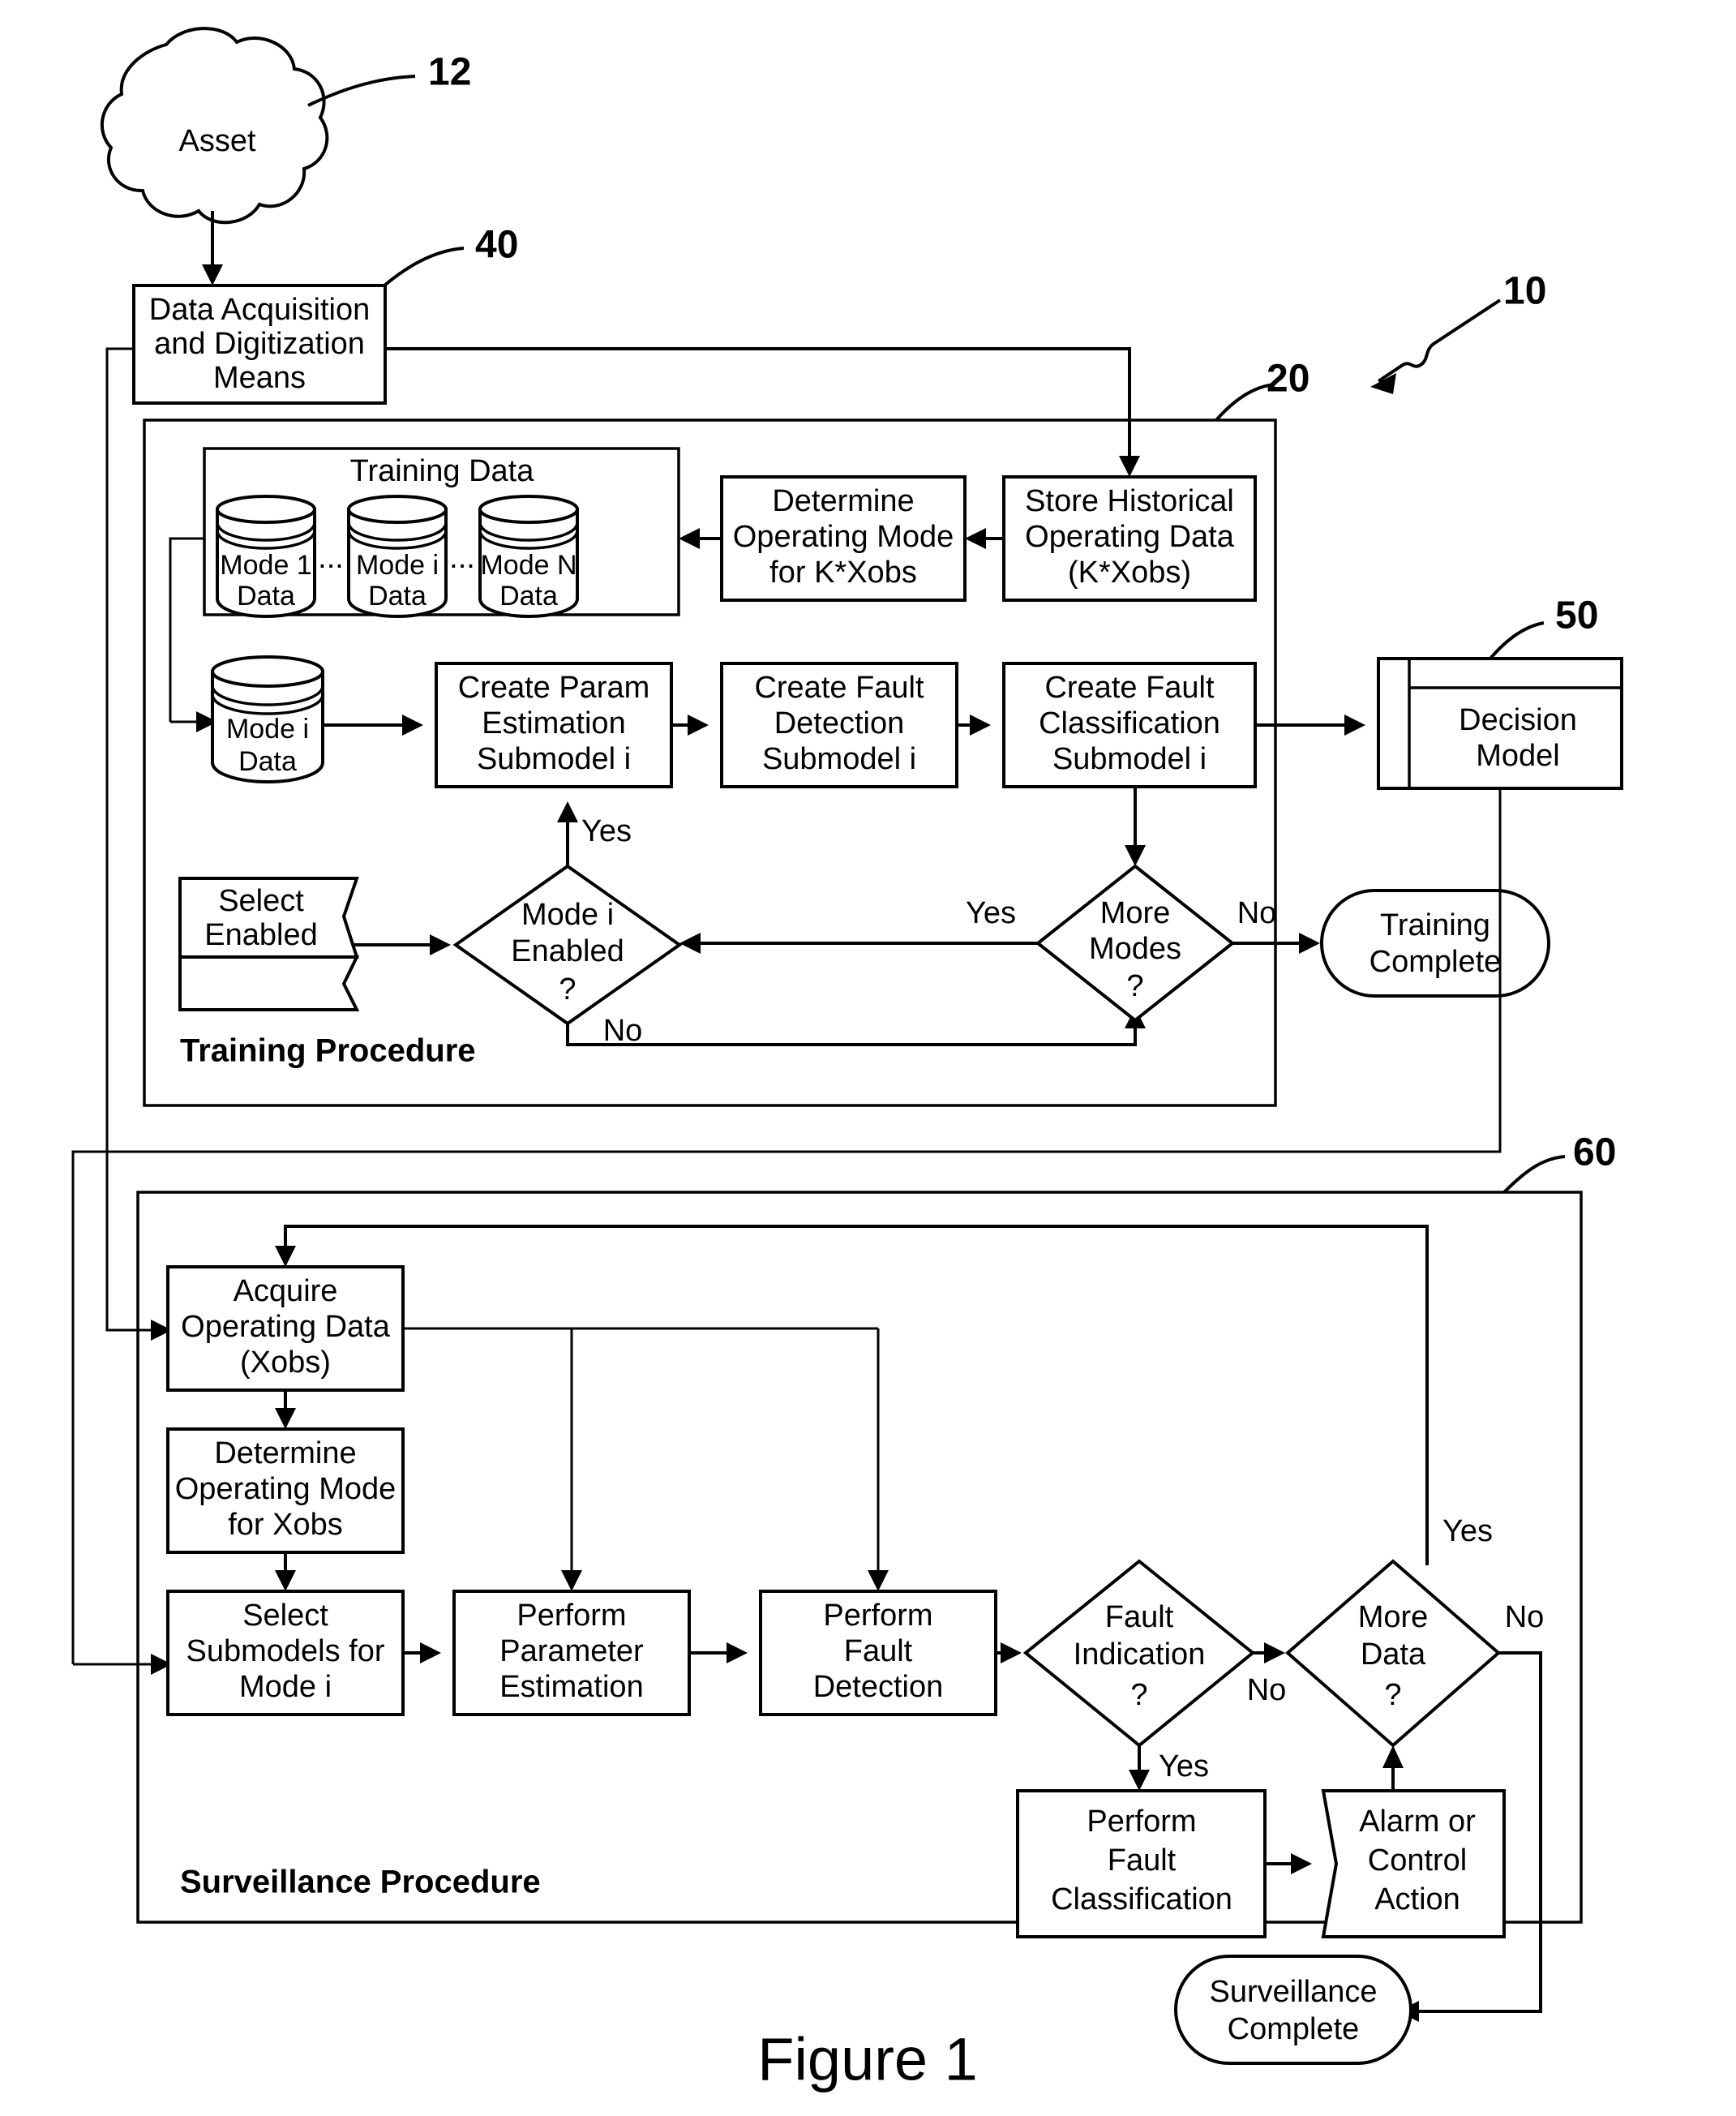 The width and height of the screenshot is (1736, 2116). I want to click on mode-1-data-line2: Data, so click(266, 596).